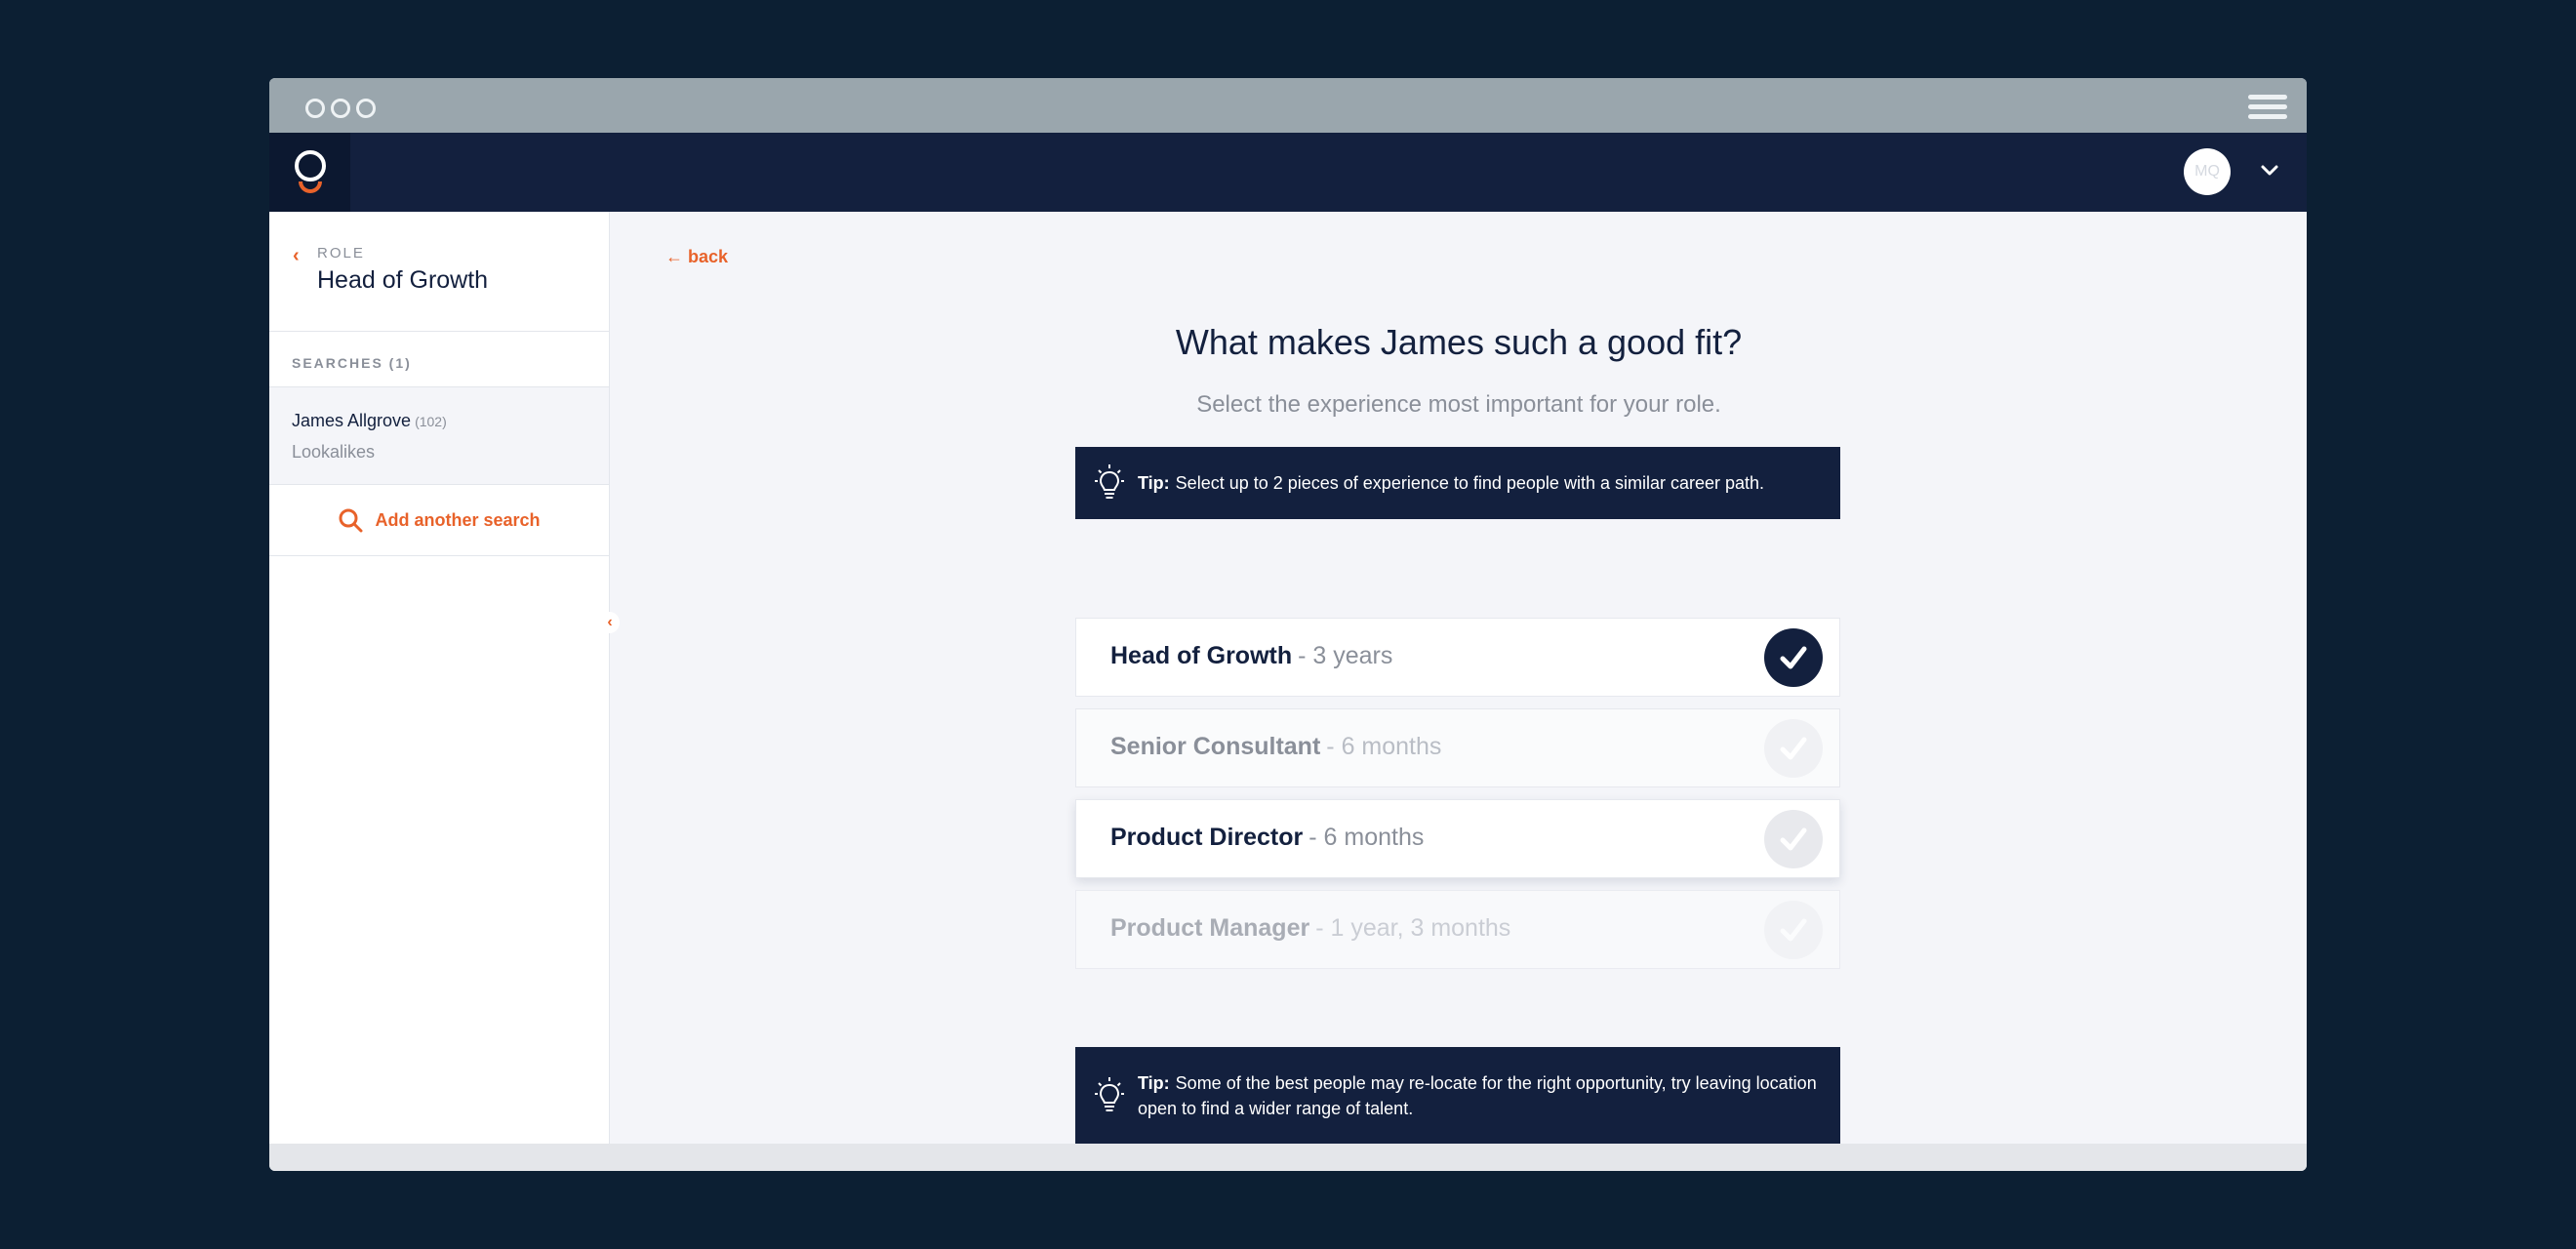  Describe the element at coordinates (296, 256) in the screenshot. I see `chevron-left-icon: ‹` at that location.